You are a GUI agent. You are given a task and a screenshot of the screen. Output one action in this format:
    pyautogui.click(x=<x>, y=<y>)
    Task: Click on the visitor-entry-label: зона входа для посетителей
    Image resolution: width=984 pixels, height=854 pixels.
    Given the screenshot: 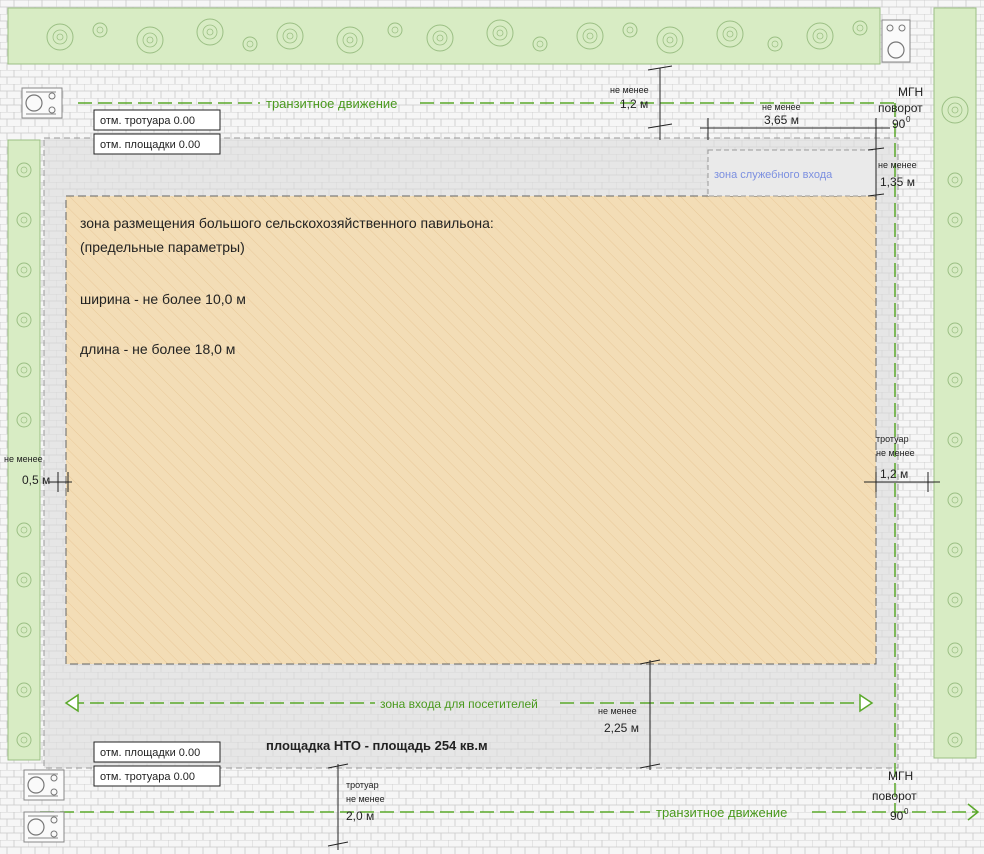 What is the action you would take?
    pyautogui.click(x=459, y=704)
    